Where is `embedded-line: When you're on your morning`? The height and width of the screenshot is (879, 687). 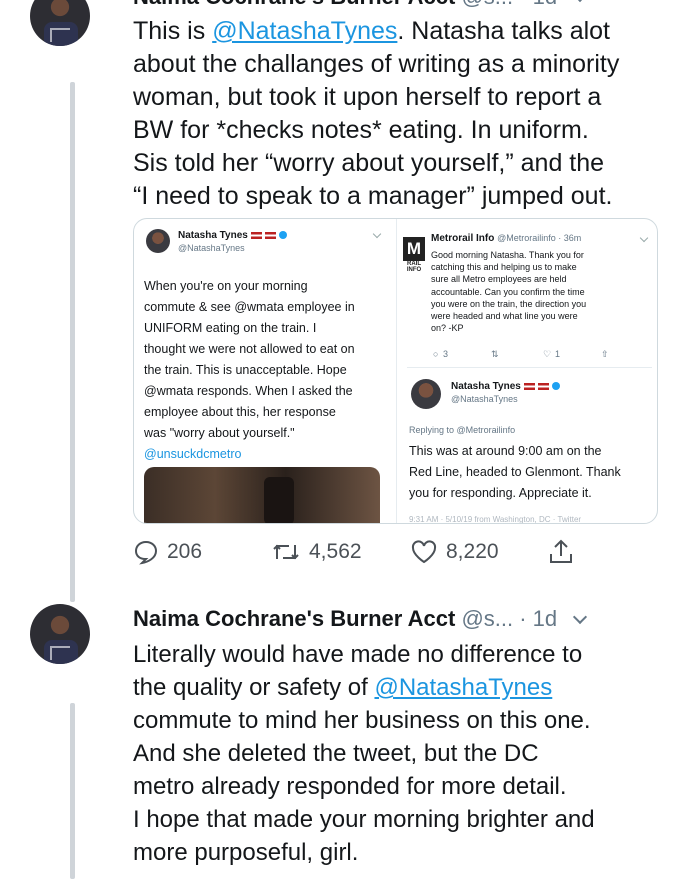 embedded-line: When you're on your morning is located at coordinates (226, 286).